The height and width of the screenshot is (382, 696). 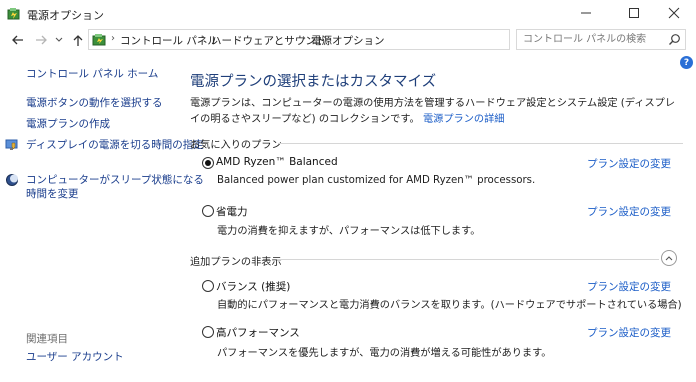 What do you see at coordinates (47, 339) in the screenshot?
I see `see-also-heading: 関連項目` at bounding box center [47, 339].